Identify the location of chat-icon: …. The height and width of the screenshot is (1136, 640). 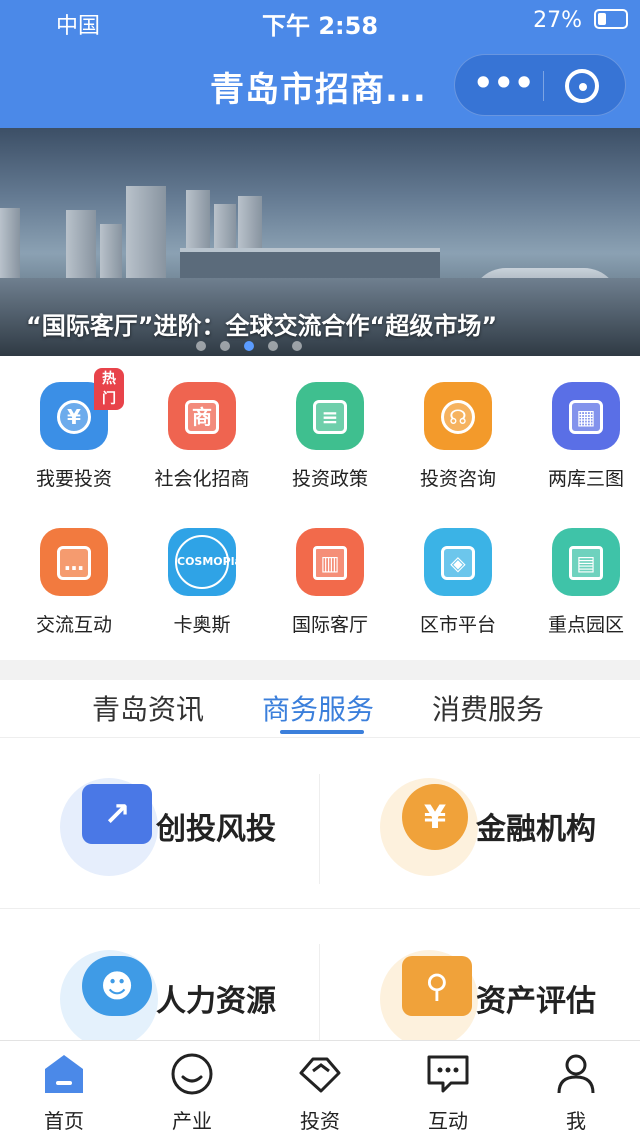
(74, 562).